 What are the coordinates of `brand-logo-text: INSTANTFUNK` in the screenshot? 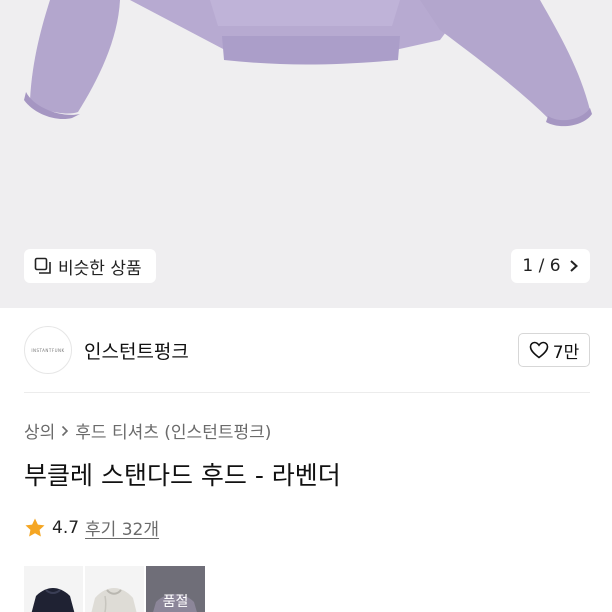 It's located at (48, 350).